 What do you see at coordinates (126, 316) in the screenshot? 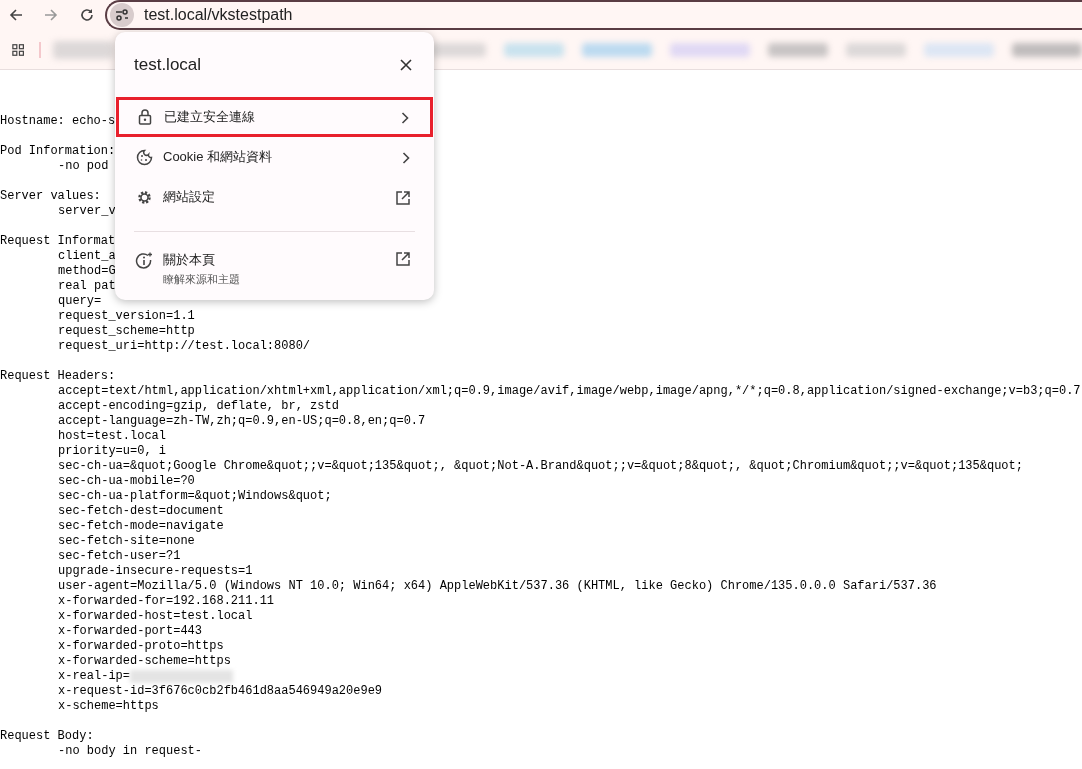
I see `header-line: request_version=1.1` at bounding box center [126, 316].